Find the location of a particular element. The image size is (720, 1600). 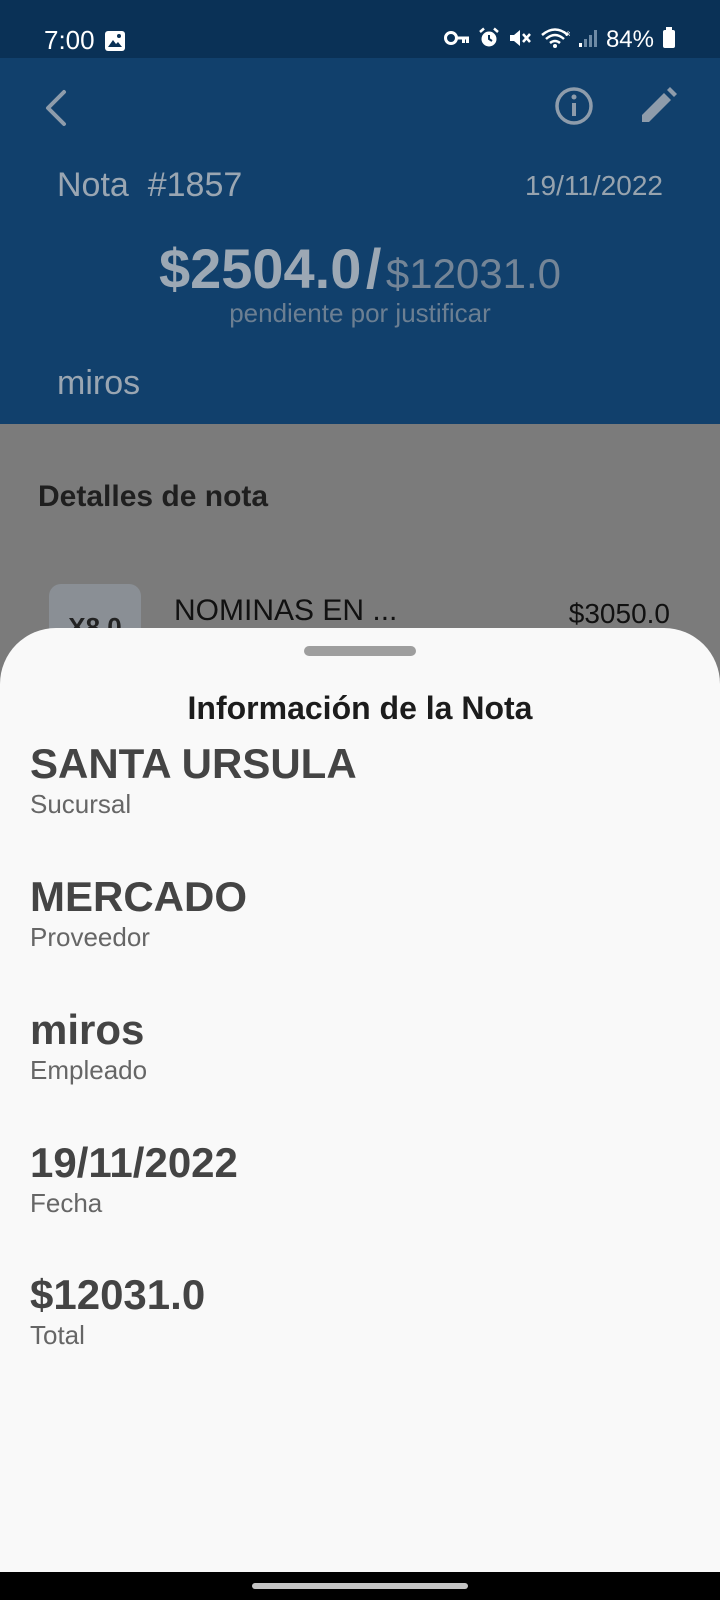

item-price: $3050.0 is located at coordinates (619, 613).